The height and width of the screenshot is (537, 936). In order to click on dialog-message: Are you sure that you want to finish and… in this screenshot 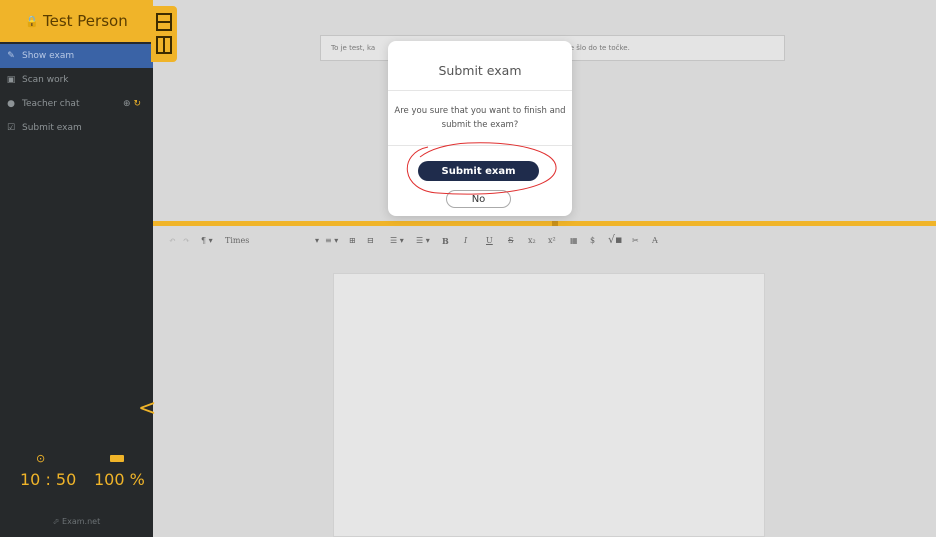, I will do `click(480, 118)`.